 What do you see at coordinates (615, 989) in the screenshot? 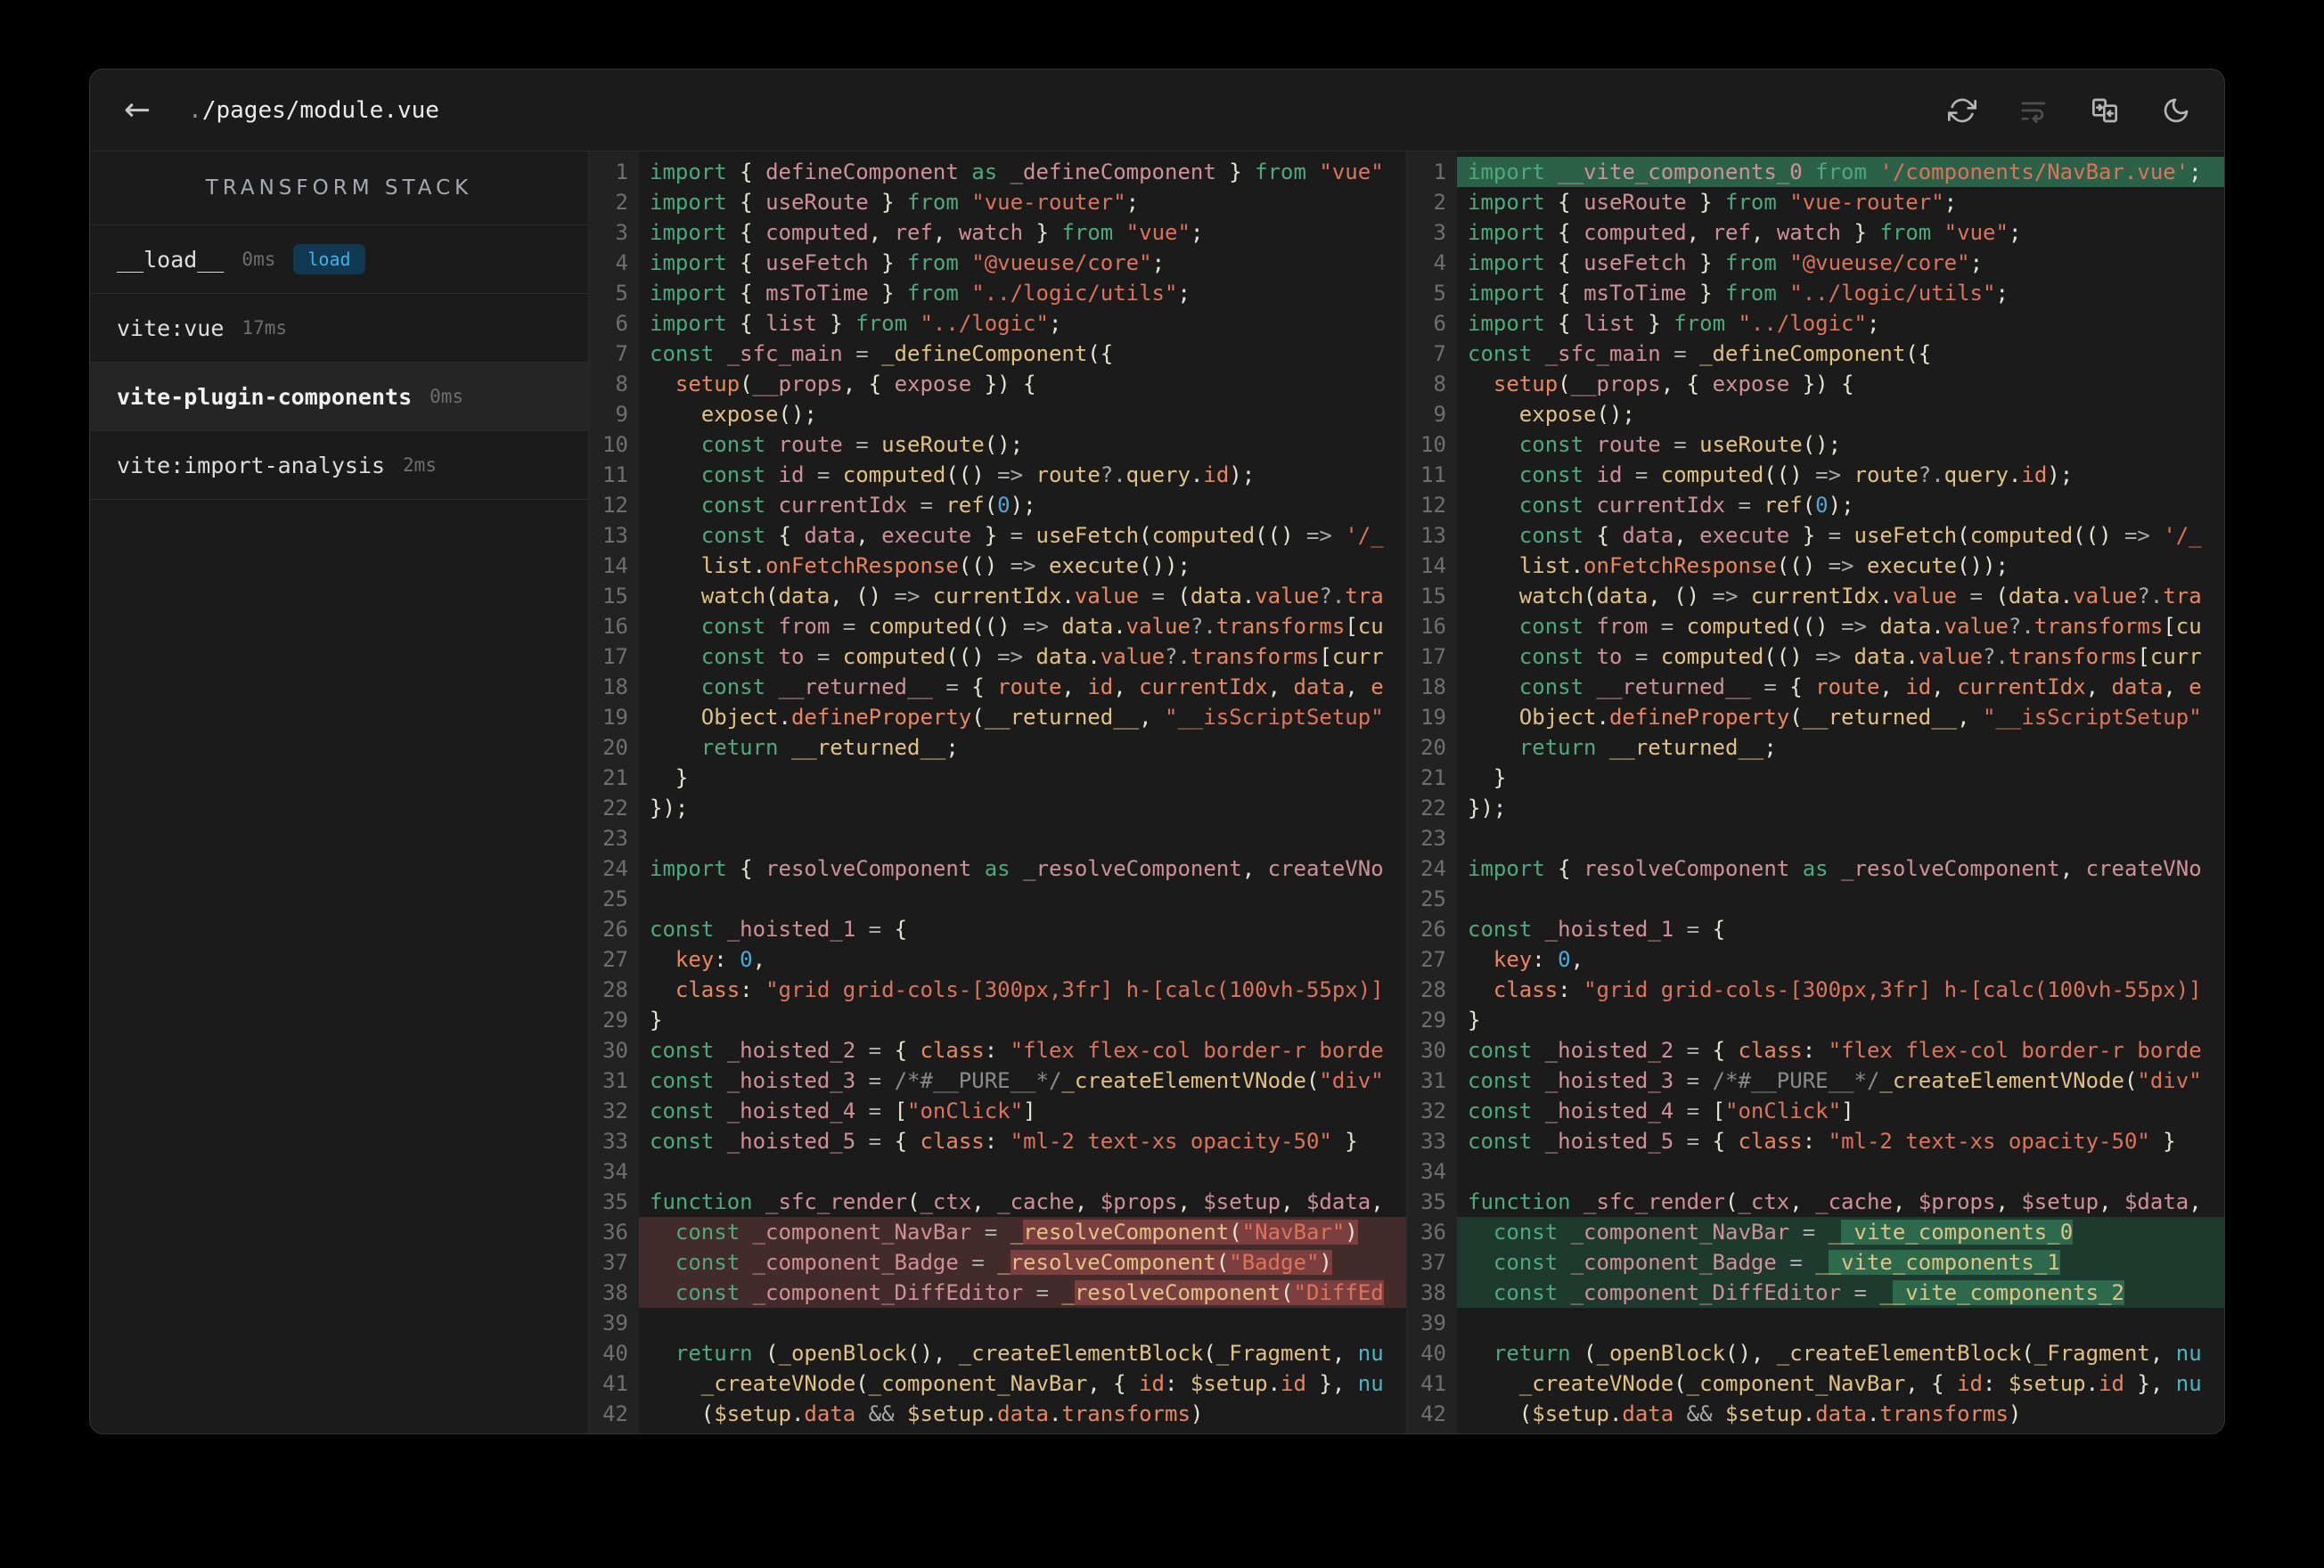
I see `line-number: 28` at bounding box center [615, 989].